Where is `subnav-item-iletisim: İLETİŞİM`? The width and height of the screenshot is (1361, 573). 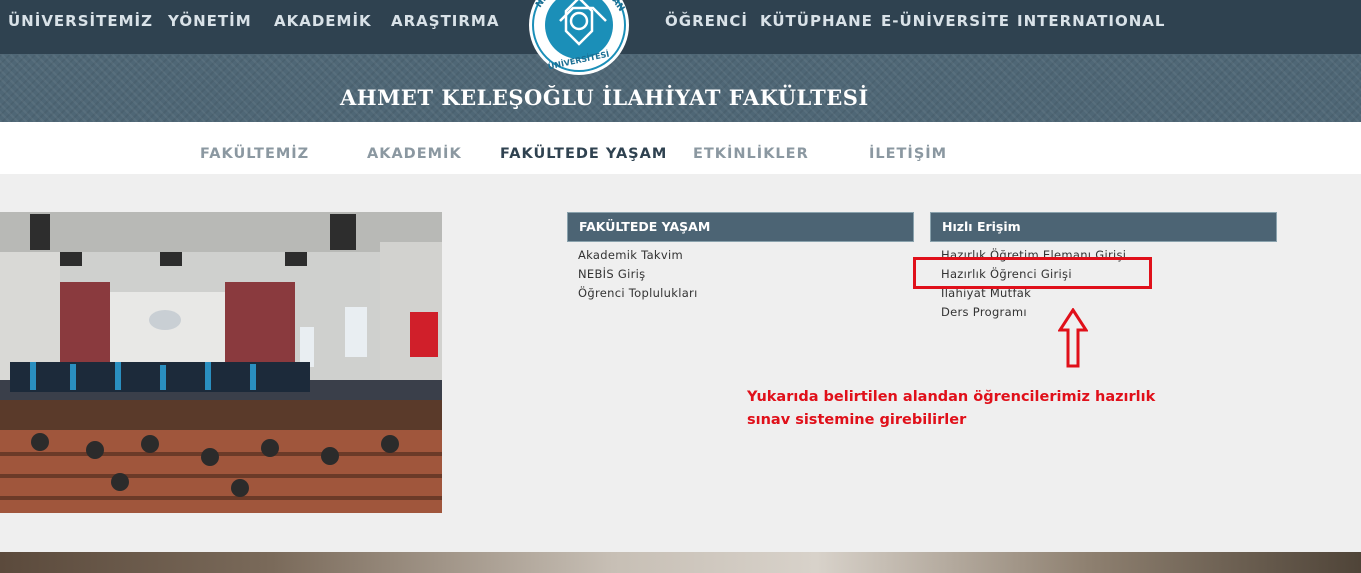
subnav-item-iletisim: İLETİŞİM is located at coordinates (908, 154).